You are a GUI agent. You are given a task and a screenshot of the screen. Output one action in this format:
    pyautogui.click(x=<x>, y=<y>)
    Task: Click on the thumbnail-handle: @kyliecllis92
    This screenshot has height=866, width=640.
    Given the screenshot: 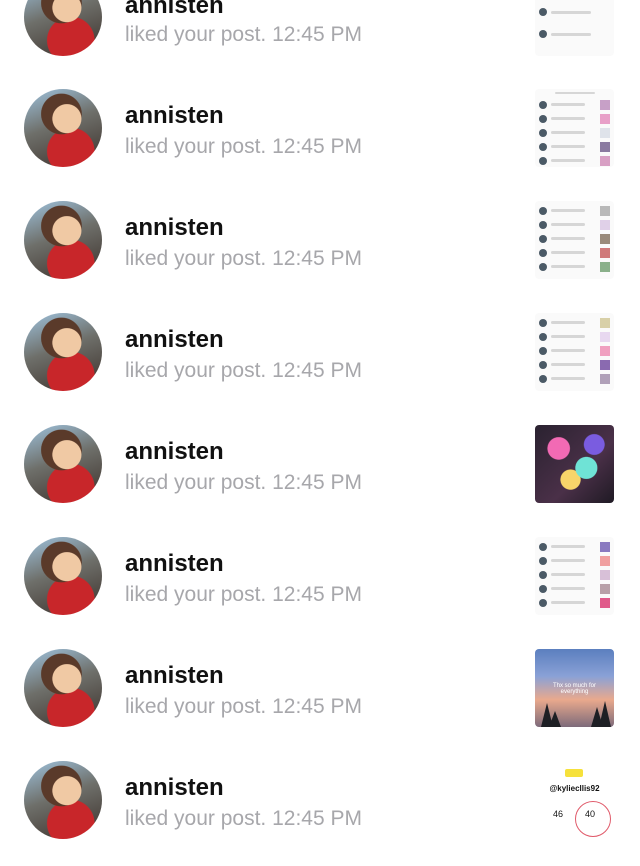 What is the action you would take?
    pyautogui.click(x=574, y=788)
    